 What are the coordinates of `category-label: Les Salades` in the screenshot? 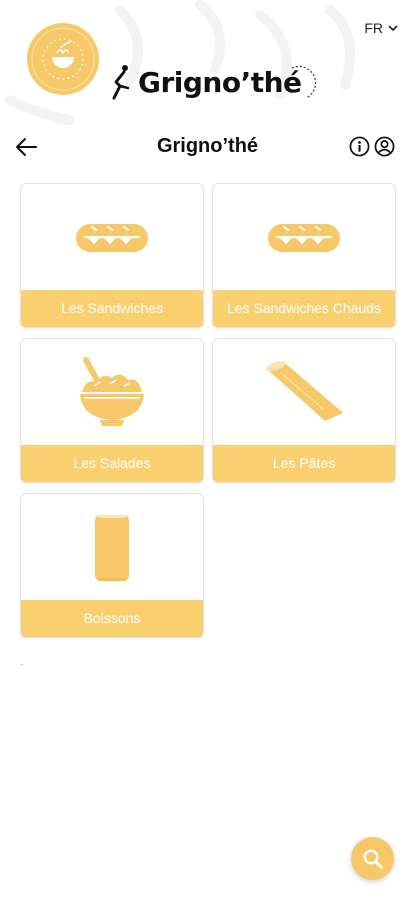 It's located at (112, 463).